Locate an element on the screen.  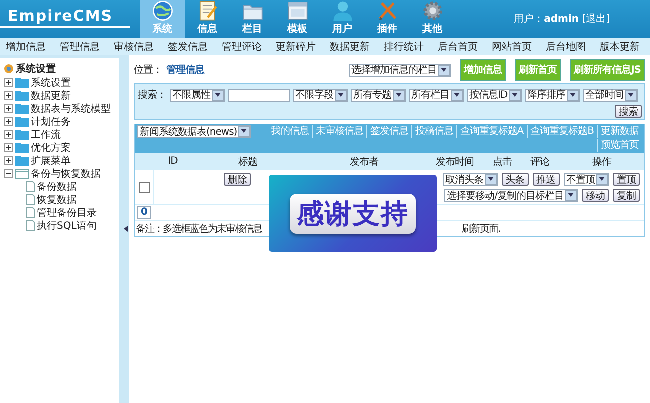
tree-item: 备份数据 is located at coordinates (68, 186).